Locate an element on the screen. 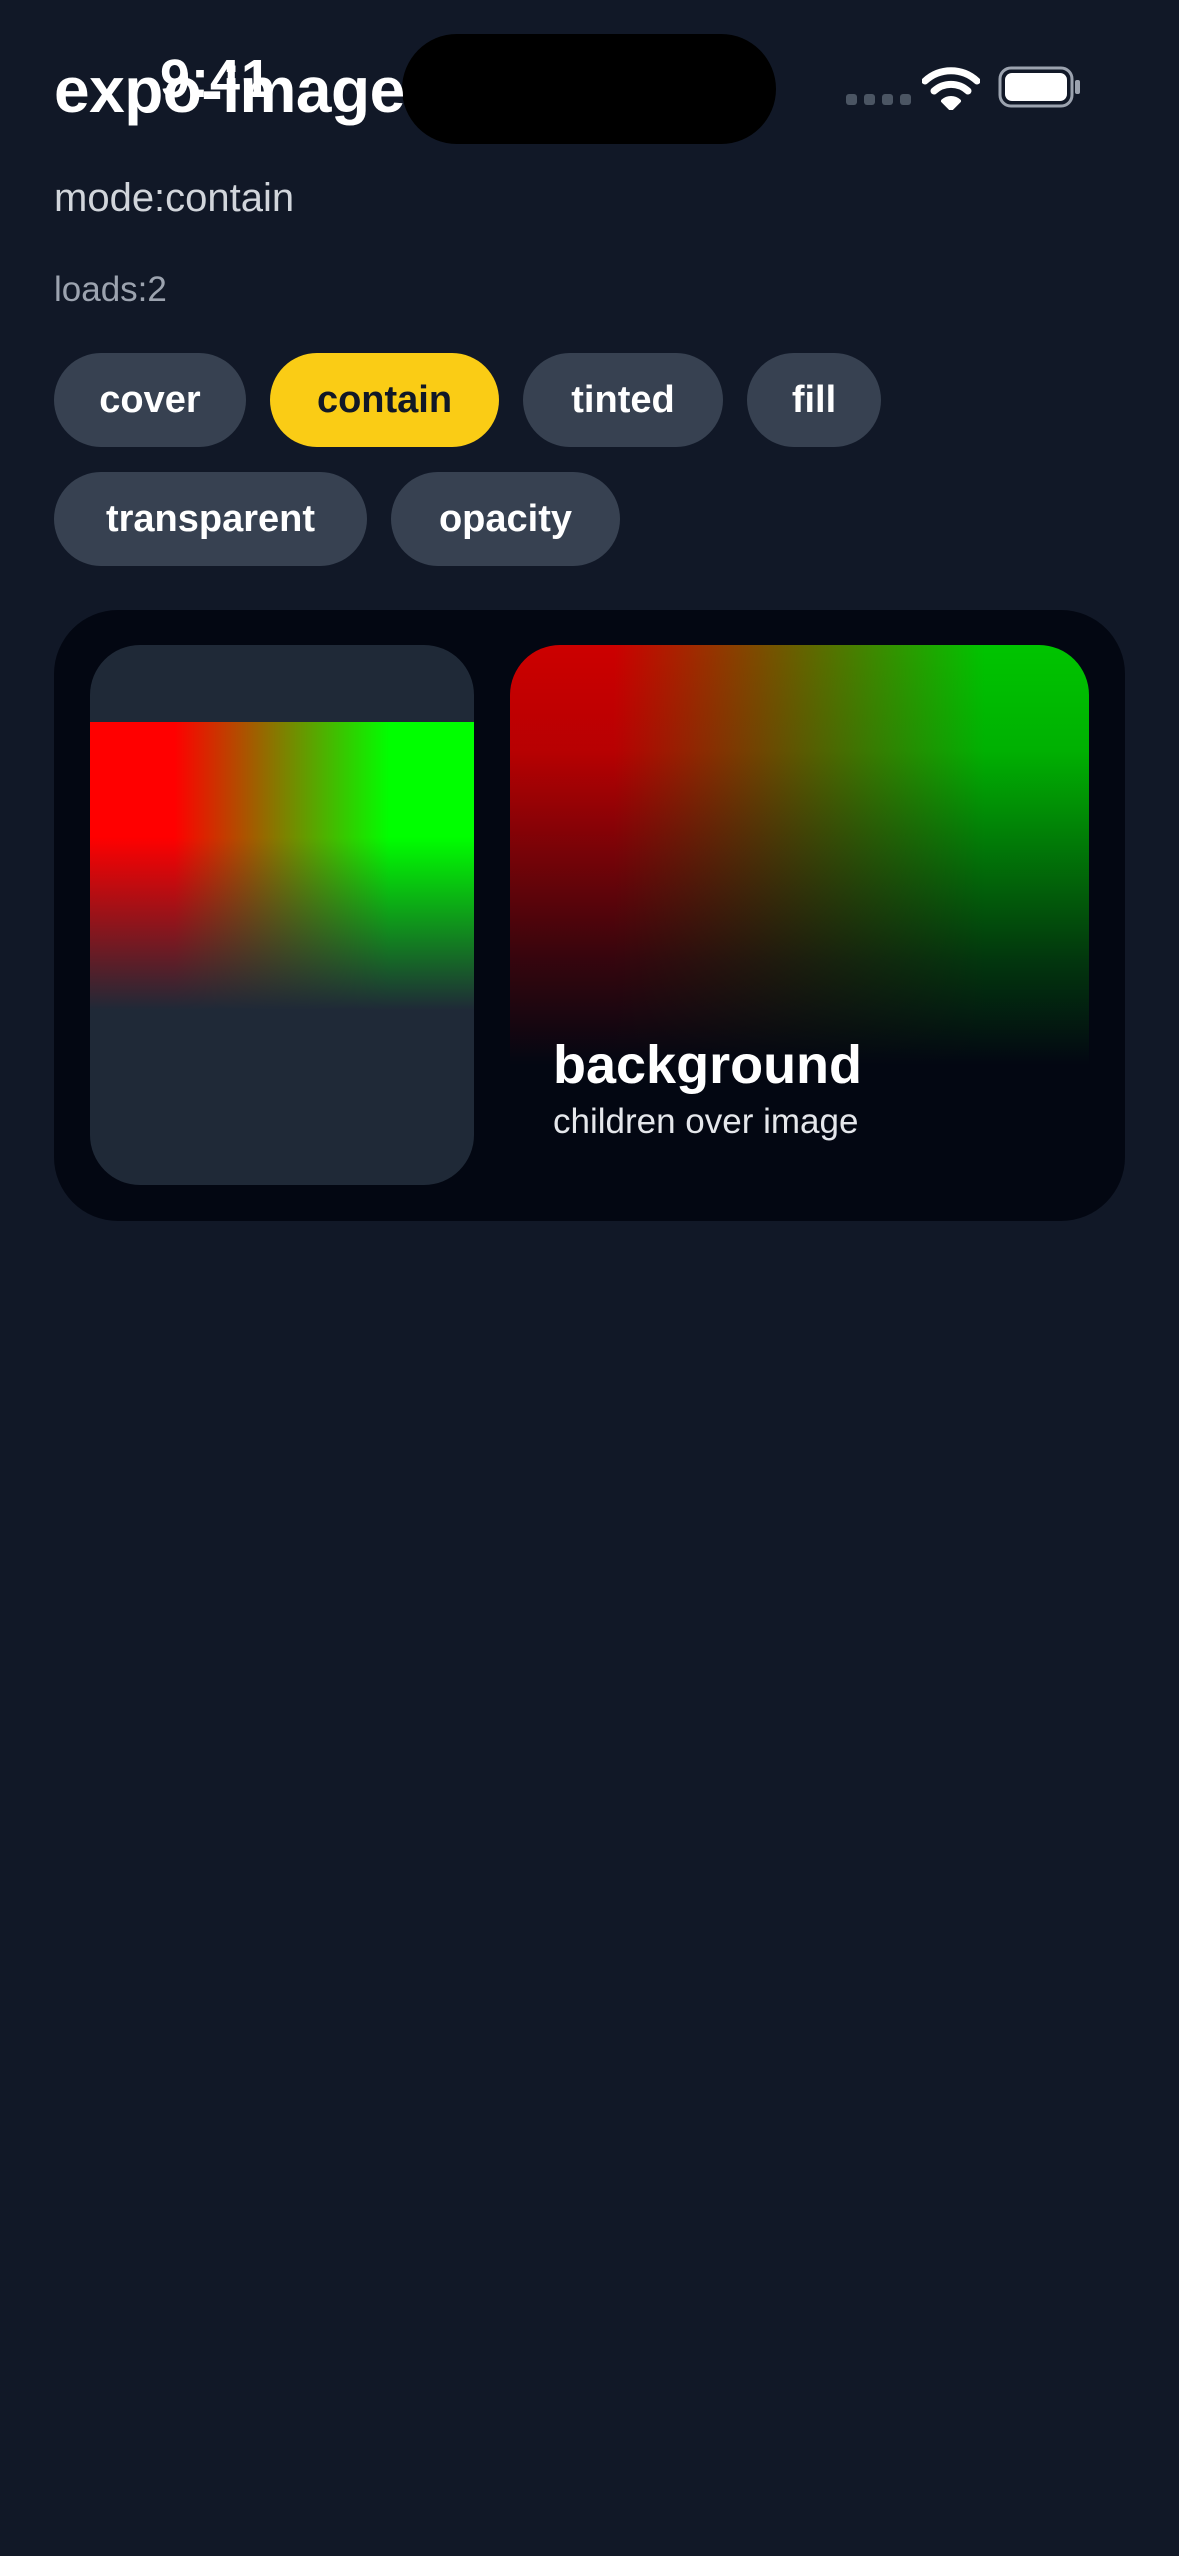 The height and width of the screenshot is (2556, 1179). mode-pill-fill: fill is located at coordinates (814, 400).